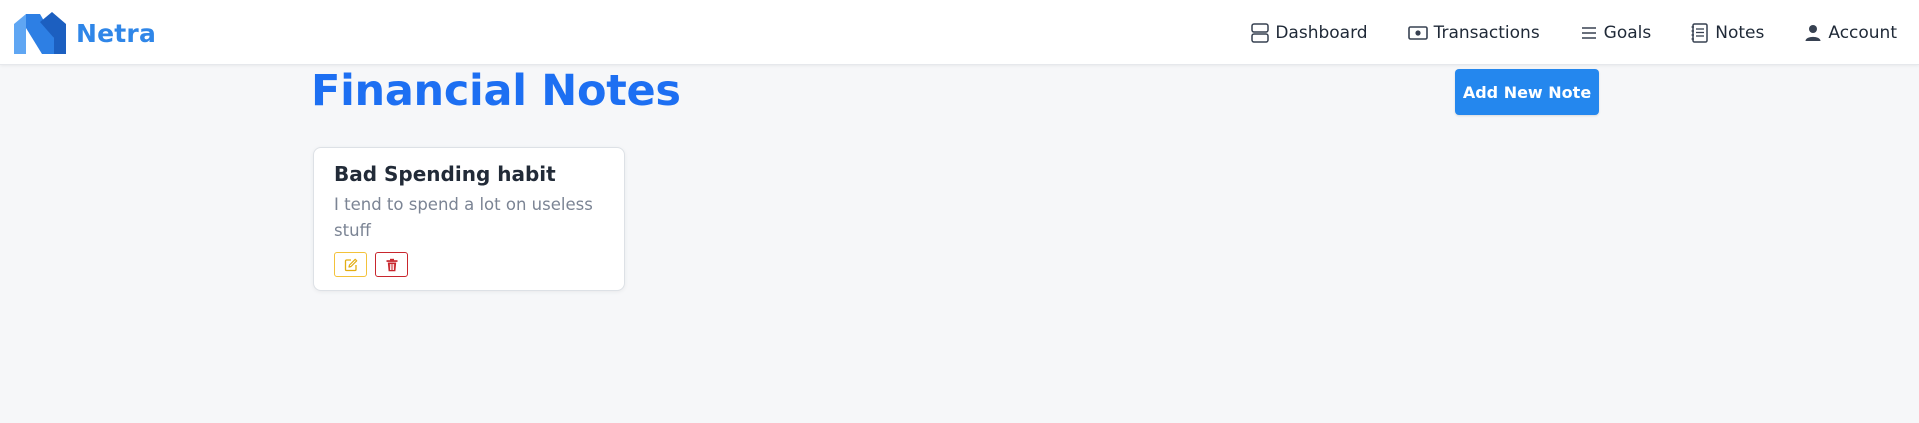 The width and height of the screenshot is (1919, 423). Describe the element at coordinates (1588, 32) in the screenshot. I see `list-icon` at that location.